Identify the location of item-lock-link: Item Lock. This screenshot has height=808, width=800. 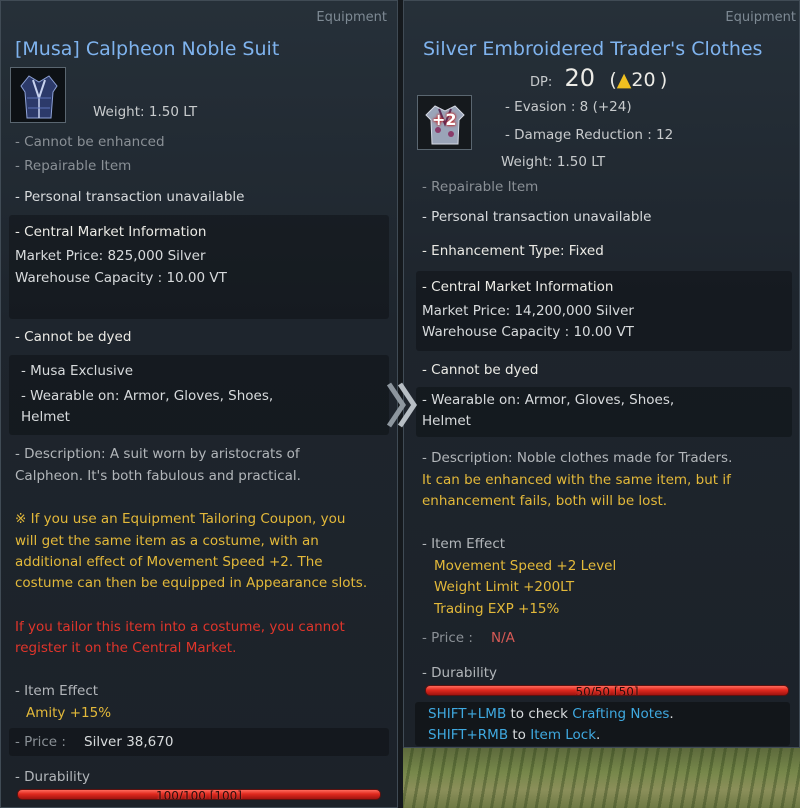
(563, 735).